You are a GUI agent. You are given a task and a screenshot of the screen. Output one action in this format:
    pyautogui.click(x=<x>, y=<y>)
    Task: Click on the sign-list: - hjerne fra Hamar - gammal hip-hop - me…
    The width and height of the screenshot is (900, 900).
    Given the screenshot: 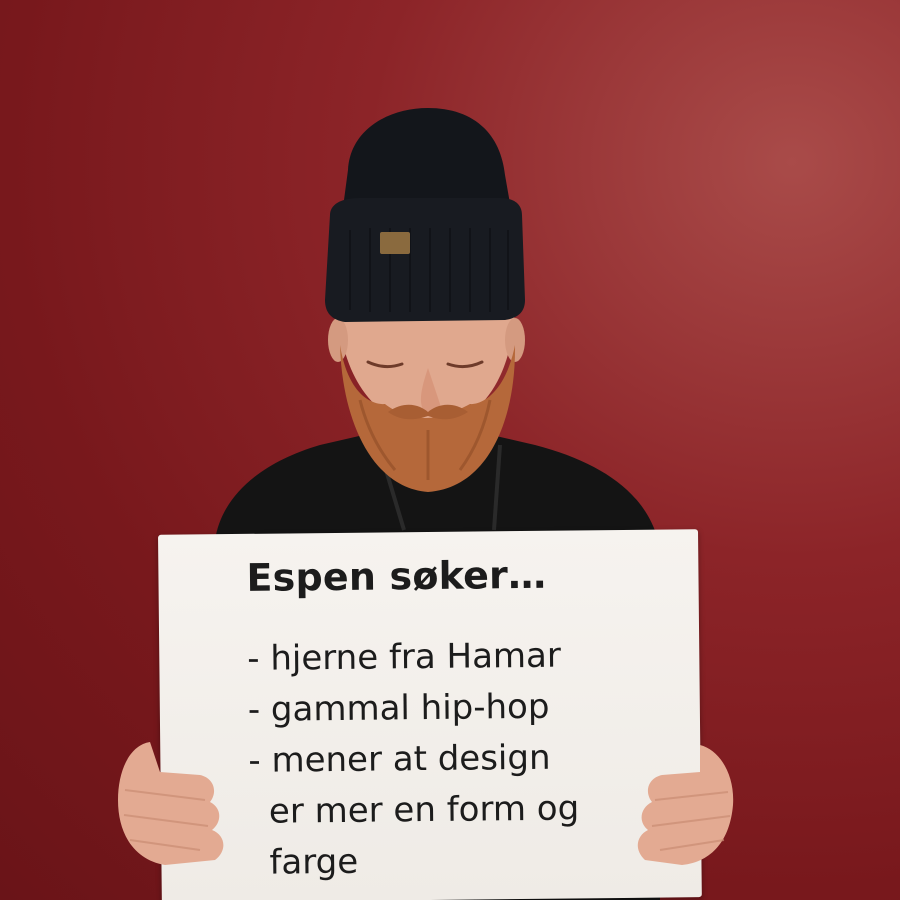 What is the action you would take?
    pyautogui.click(x=468, y=759)
    